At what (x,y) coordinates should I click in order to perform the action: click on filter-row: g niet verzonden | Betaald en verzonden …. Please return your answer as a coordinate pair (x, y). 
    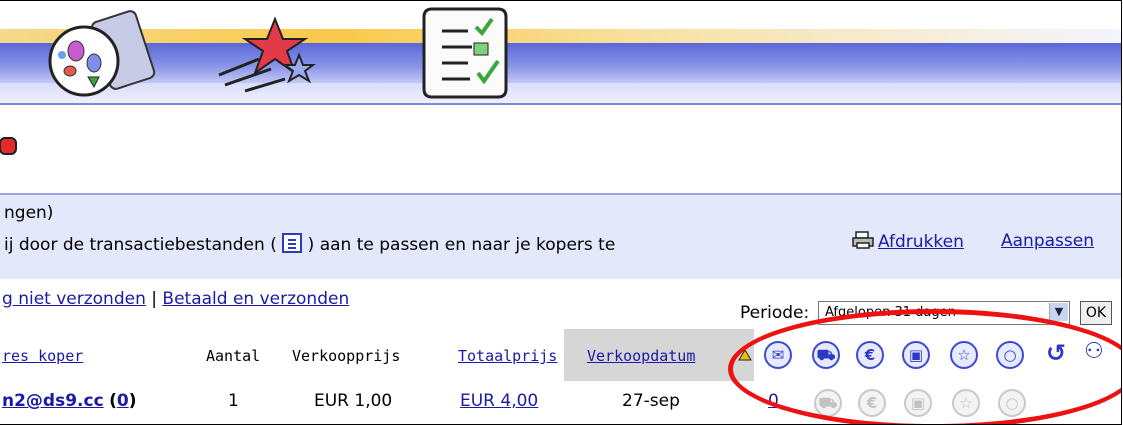
    Looking at the image, I should click on (560, 304).